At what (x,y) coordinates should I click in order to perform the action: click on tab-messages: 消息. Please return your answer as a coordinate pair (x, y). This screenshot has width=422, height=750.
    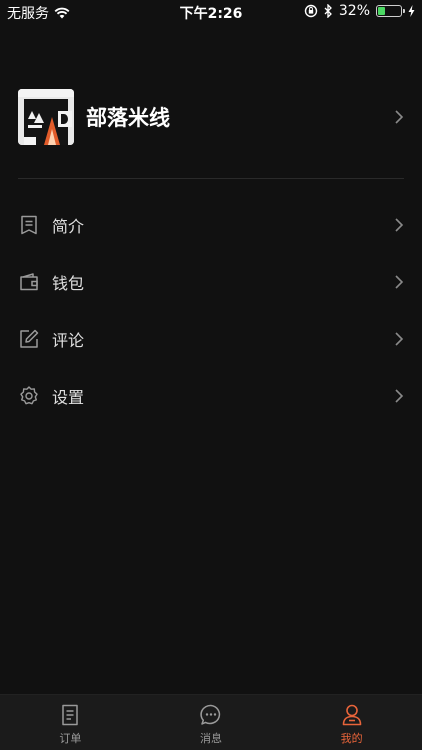
    Looking at the image, I should click on (211, 722).